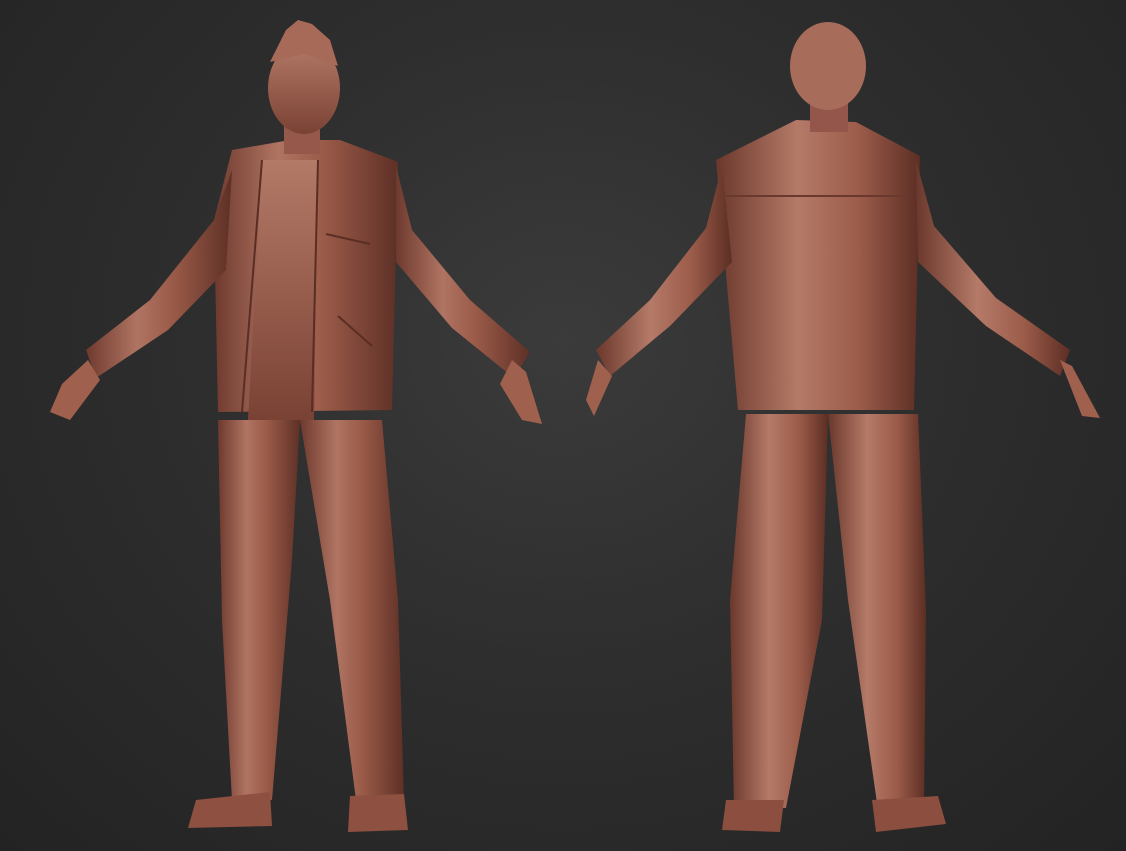 This screenshot has width=1126, height=851. What do you see at coordinates (463, 272) in the screenshot?
I see `right-arm` at bounding box center [463, 272].